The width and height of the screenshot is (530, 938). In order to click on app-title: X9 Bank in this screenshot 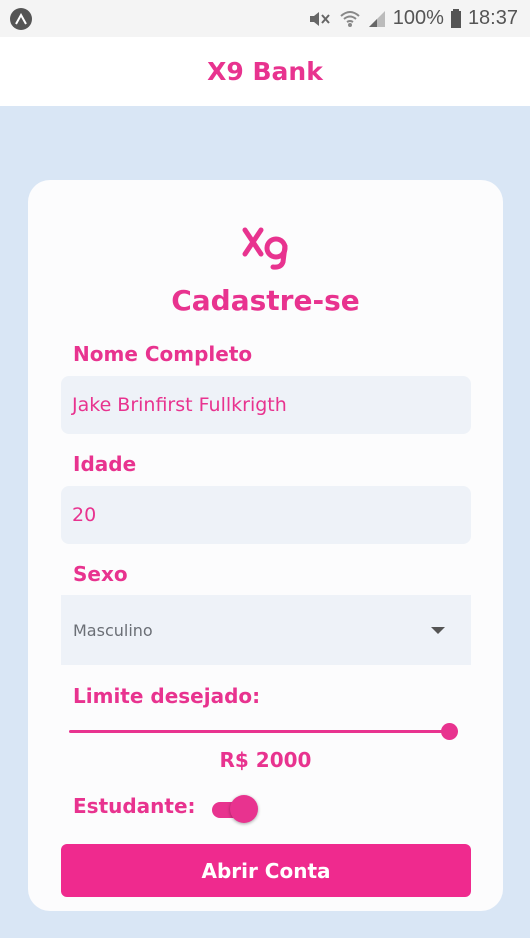, I will do `click(265, 71)`.